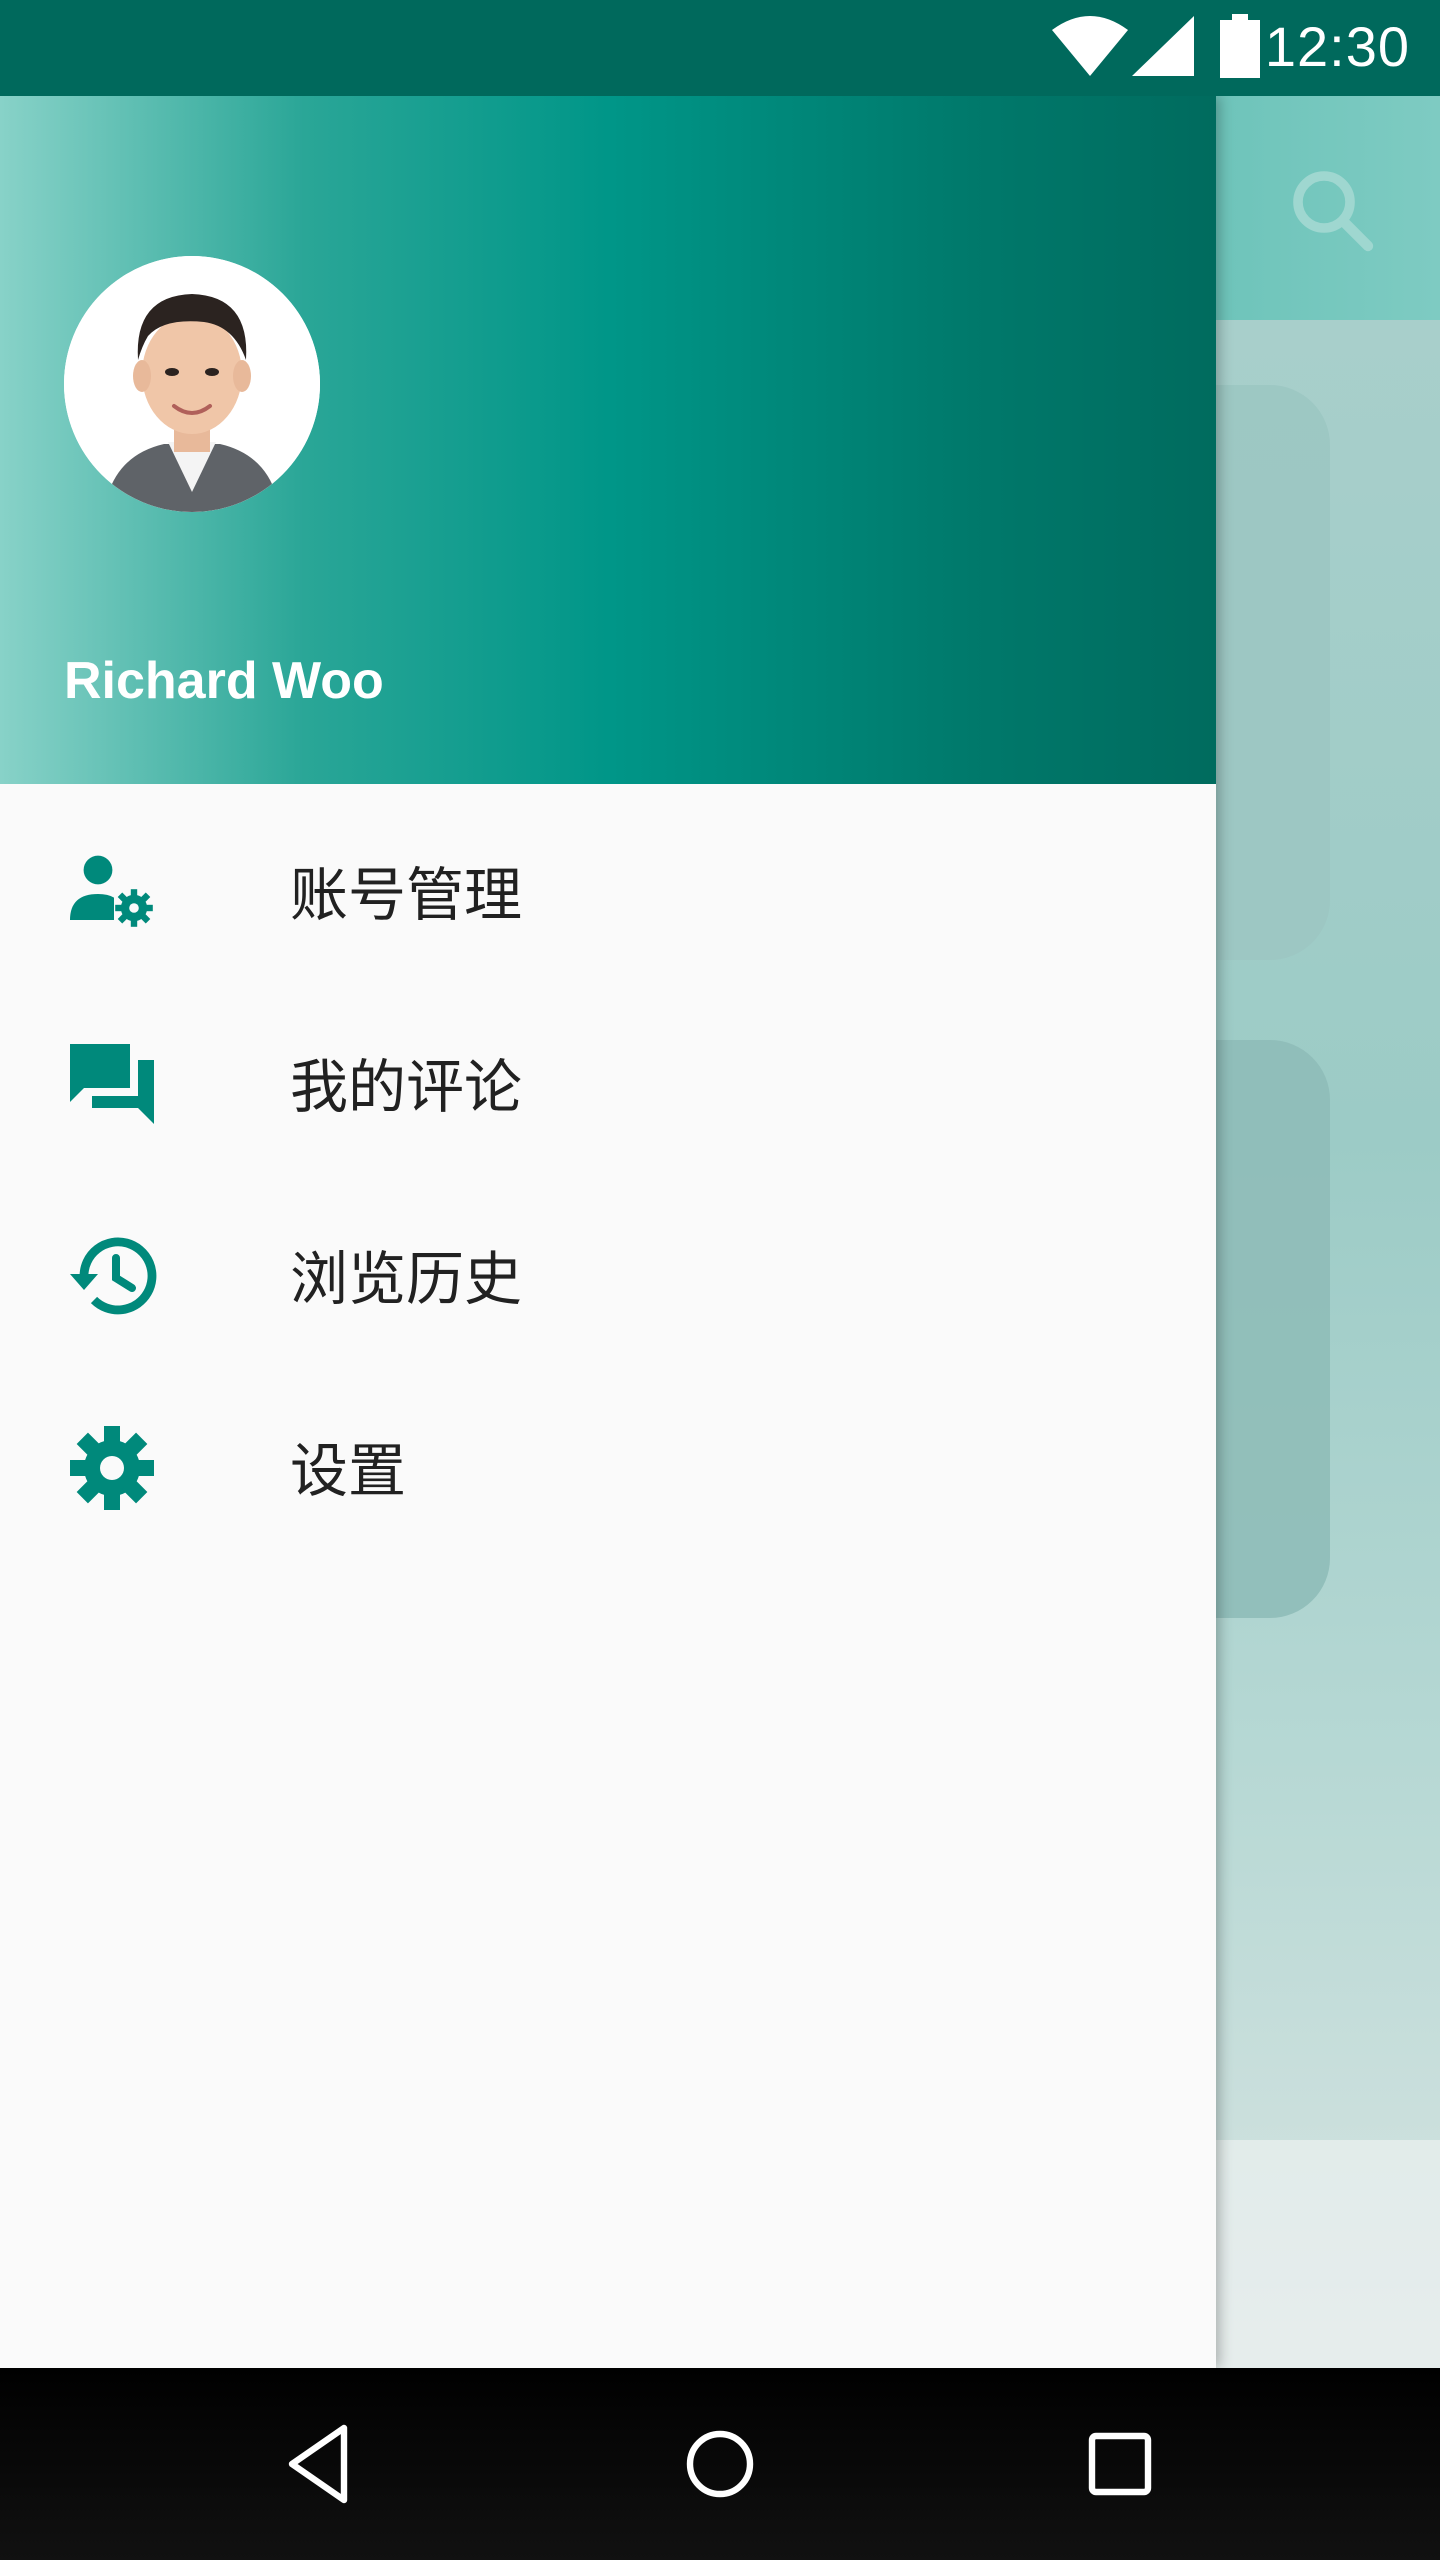 This screenshot has width=1440, height=2560. I want to click on avatar-portrait, so click(192, 384).